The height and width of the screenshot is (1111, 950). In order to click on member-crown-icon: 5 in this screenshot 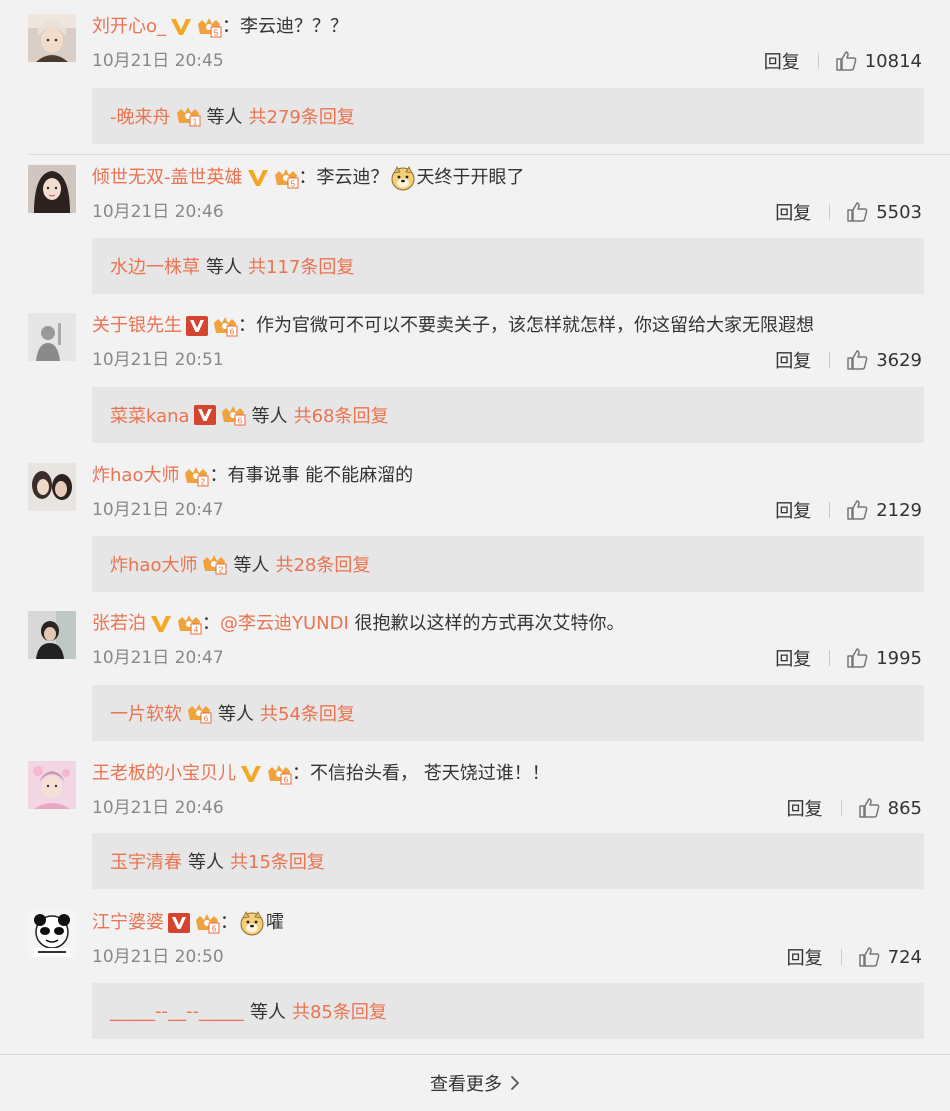, I will do `click(286, 178)`.